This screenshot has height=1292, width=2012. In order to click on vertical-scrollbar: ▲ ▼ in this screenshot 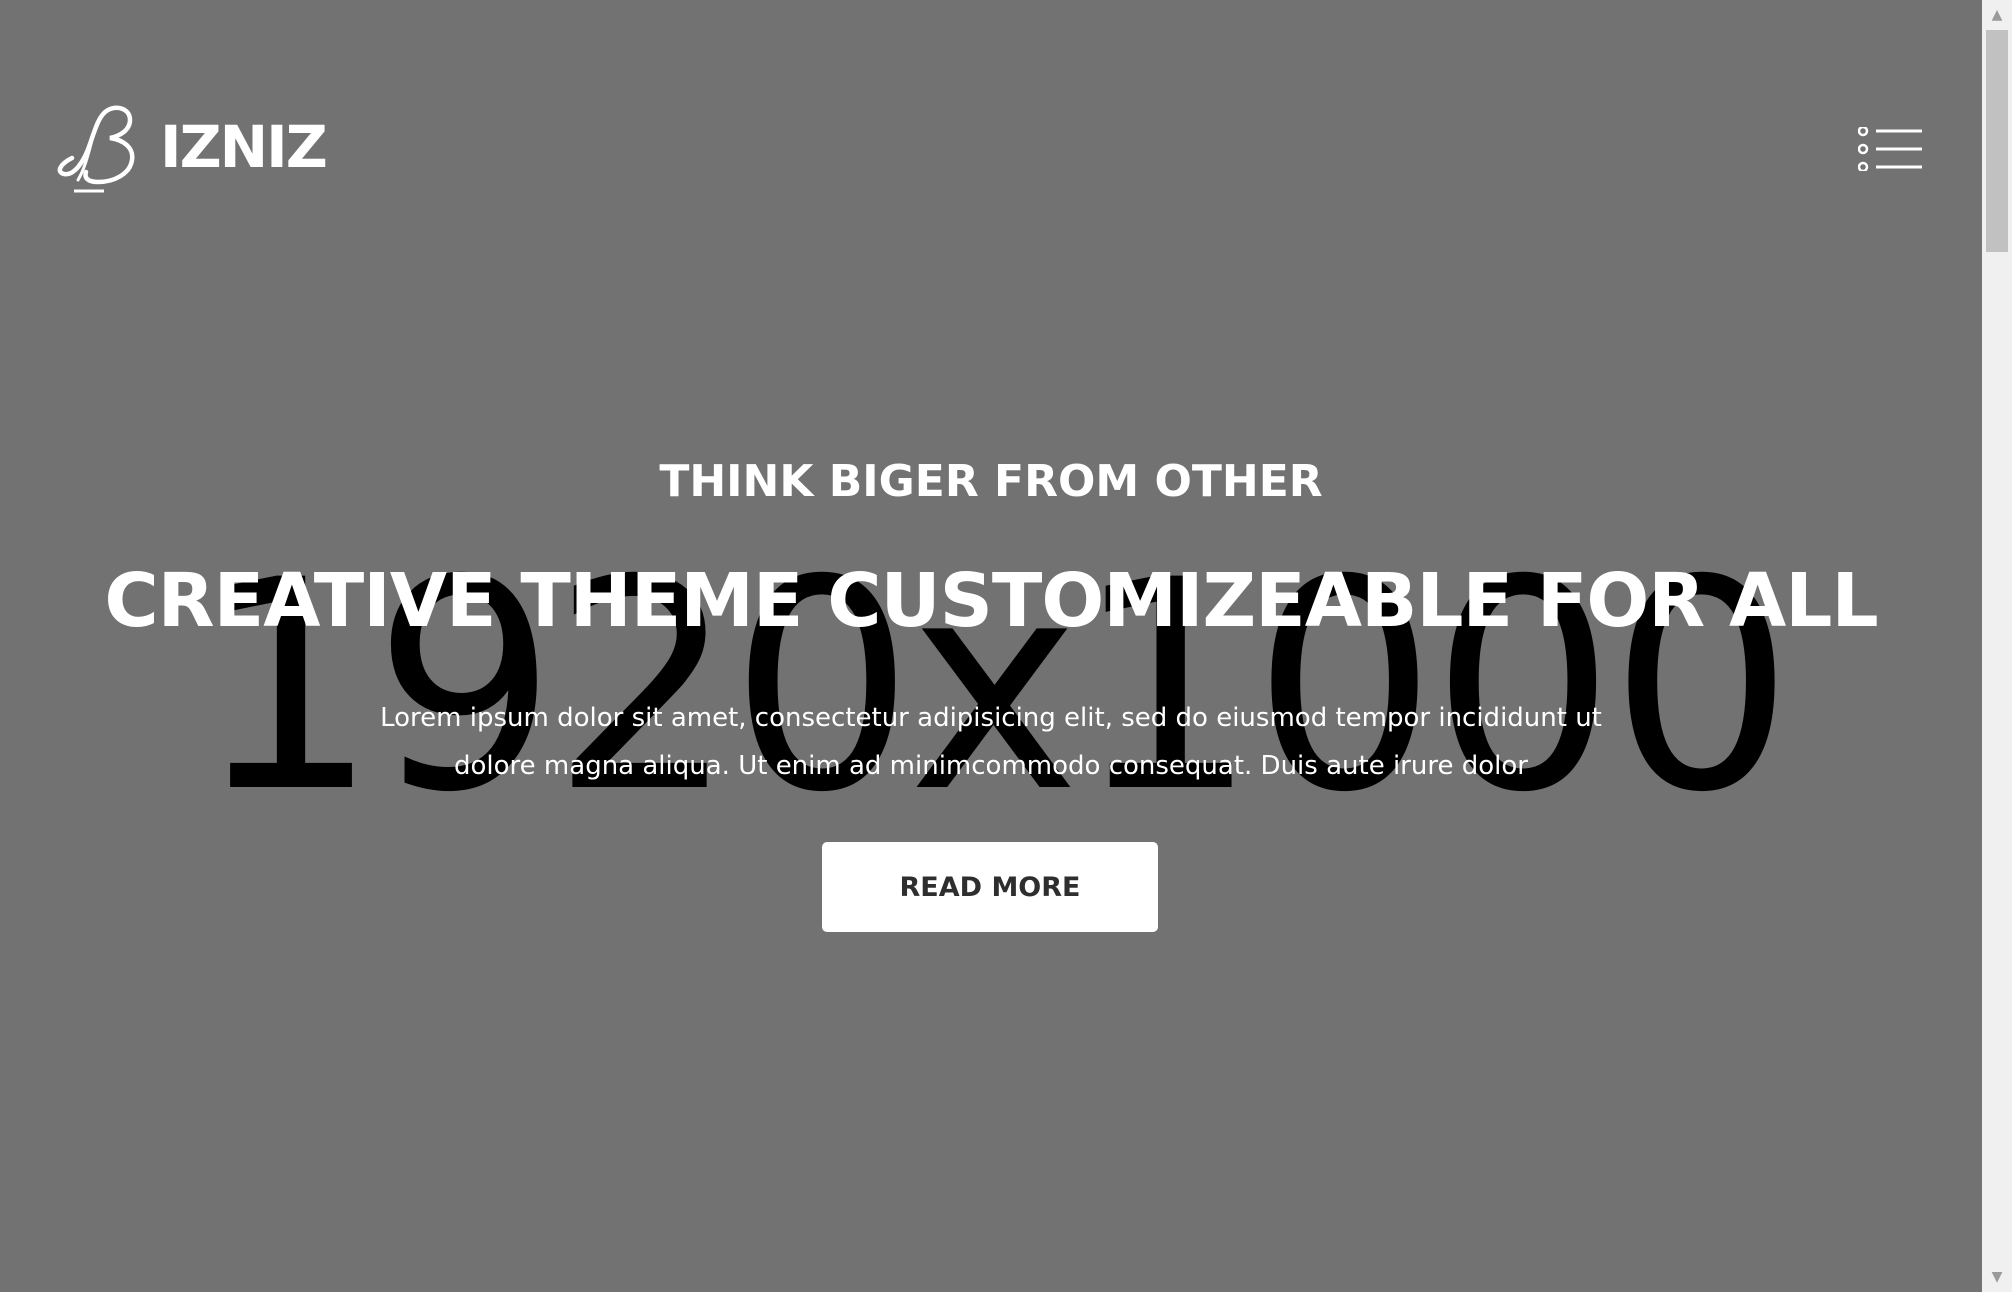, I will do `click(1997, 646)`.